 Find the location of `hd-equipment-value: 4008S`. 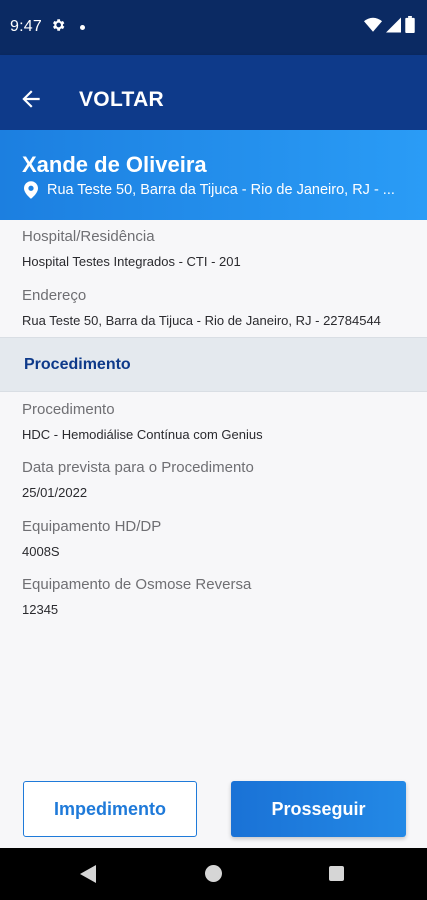

hd-equipment-value: 4008S is located at coordinates (41, 551).